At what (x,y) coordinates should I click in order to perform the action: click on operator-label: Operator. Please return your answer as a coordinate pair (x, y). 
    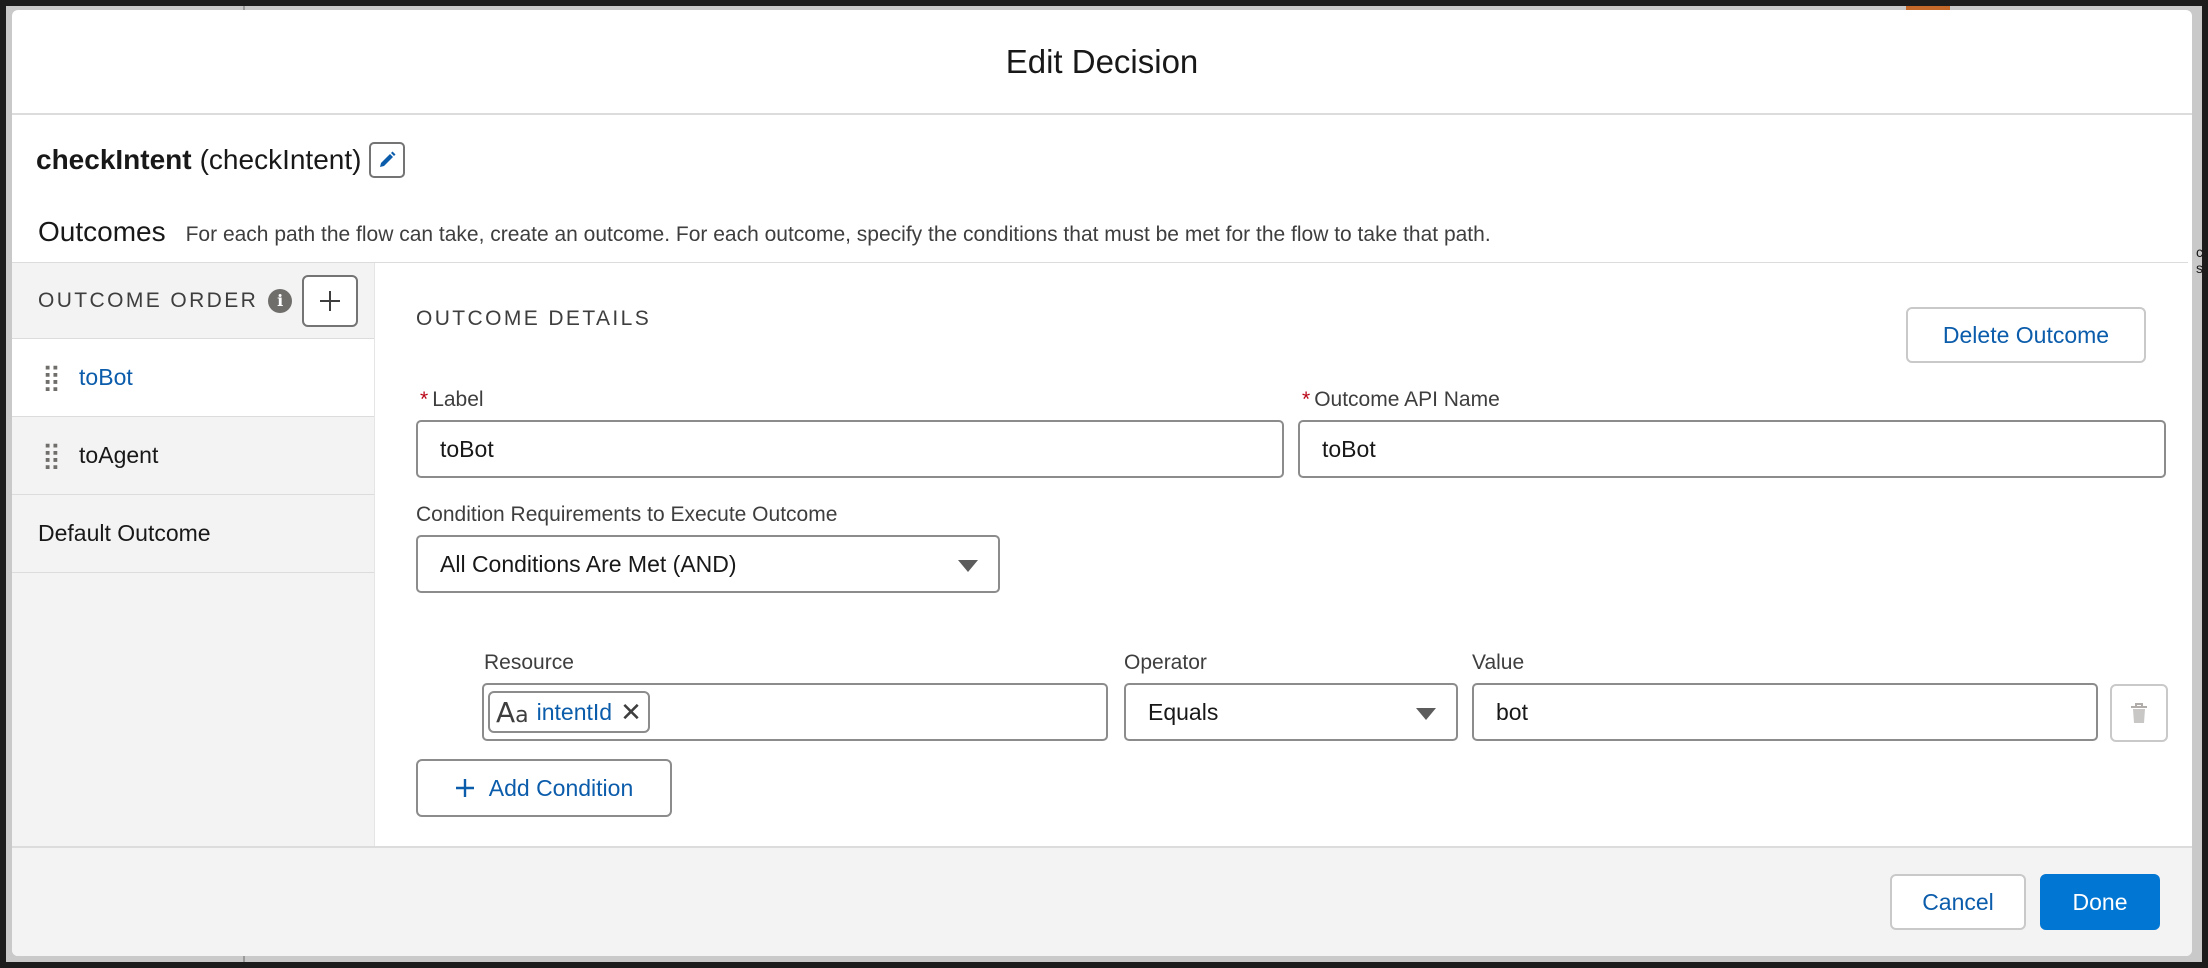
    Looking at the image, I should click on (1165, 662).